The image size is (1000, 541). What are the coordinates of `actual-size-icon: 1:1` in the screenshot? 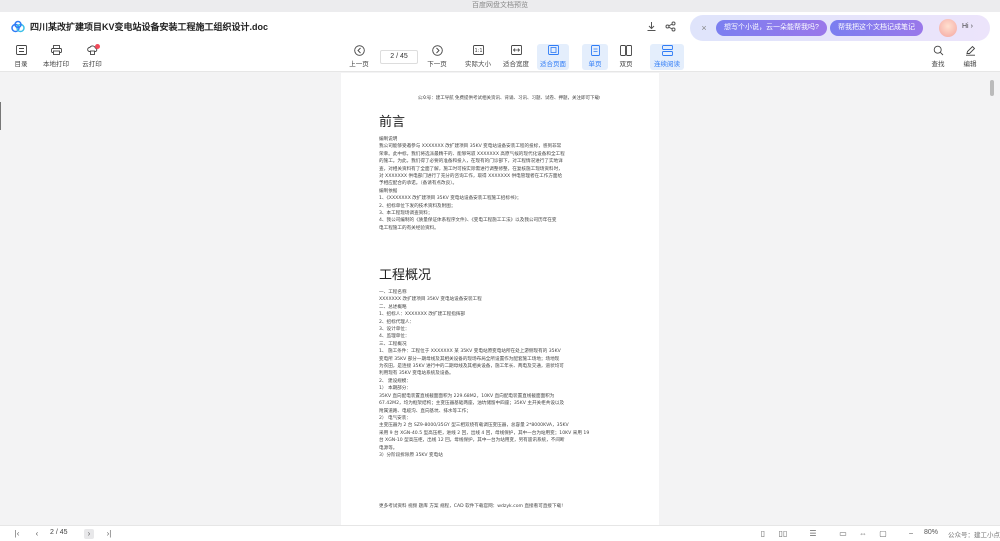 It's located at (478, 50).